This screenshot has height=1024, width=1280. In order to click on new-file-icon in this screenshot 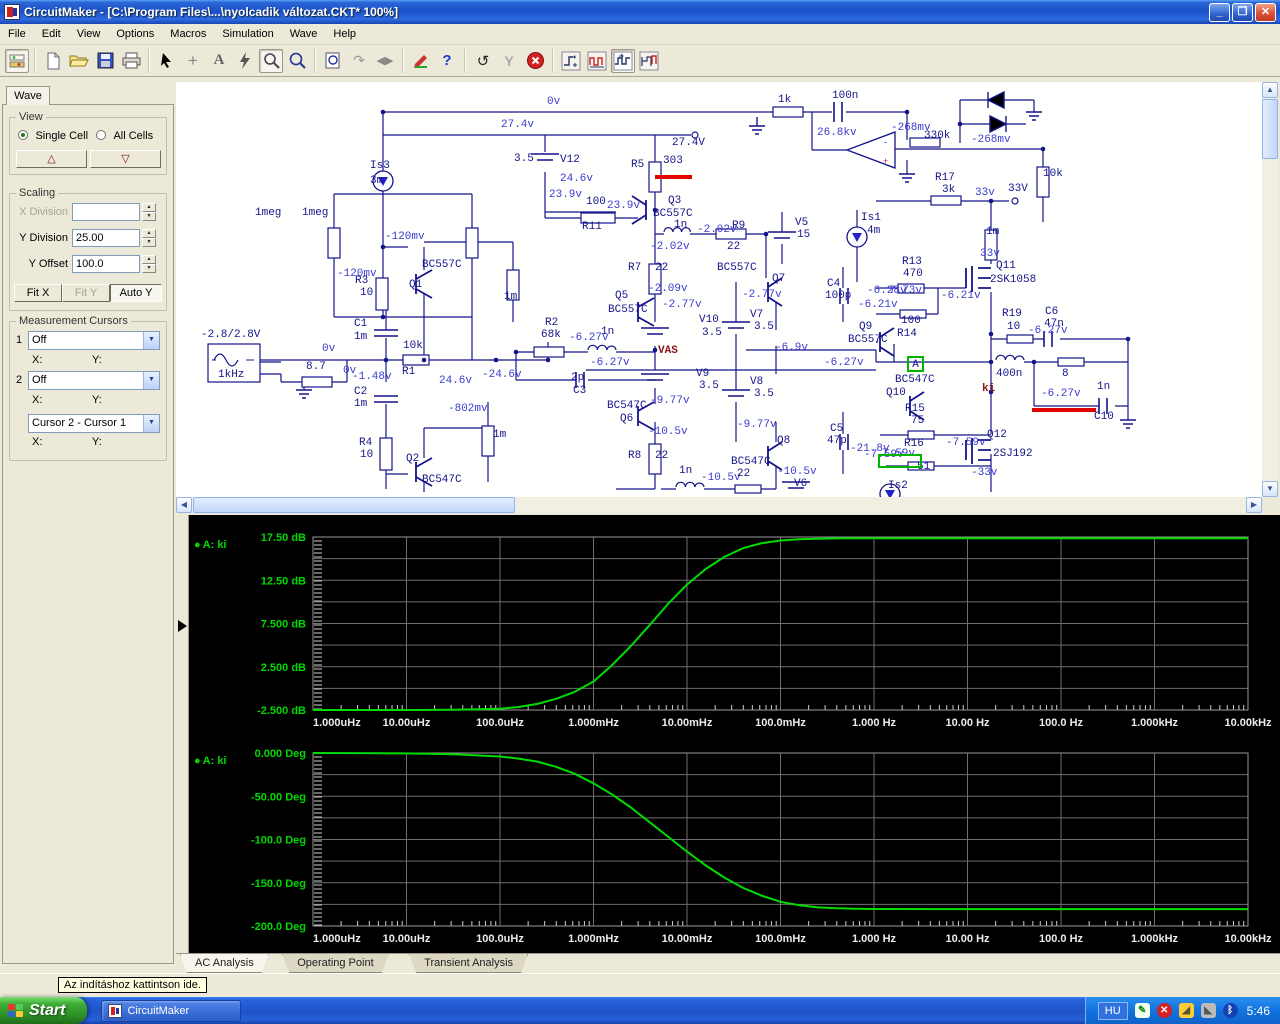, I will do `click(53, 61)`.